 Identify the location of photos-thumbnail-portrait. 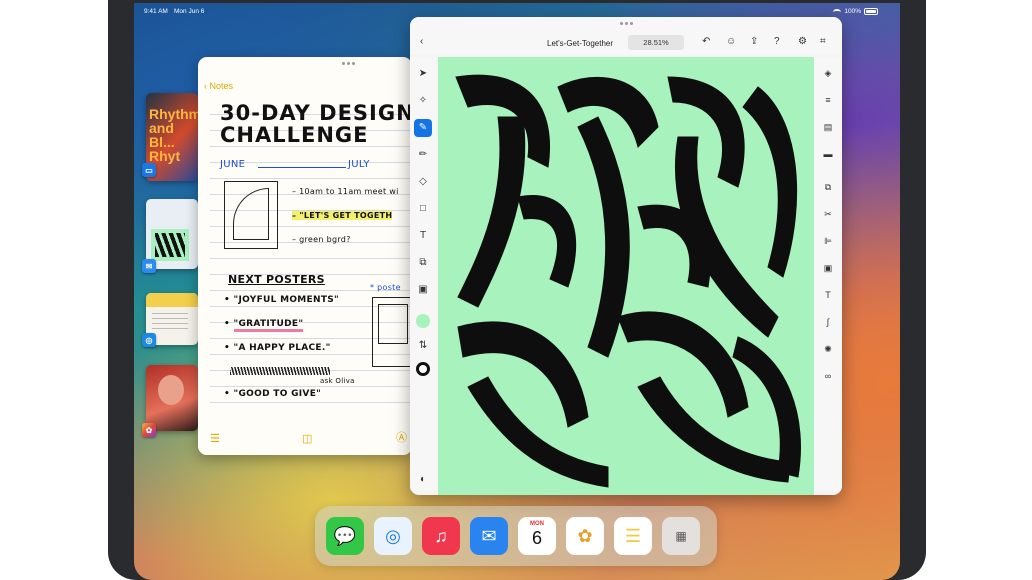
(171, 390).